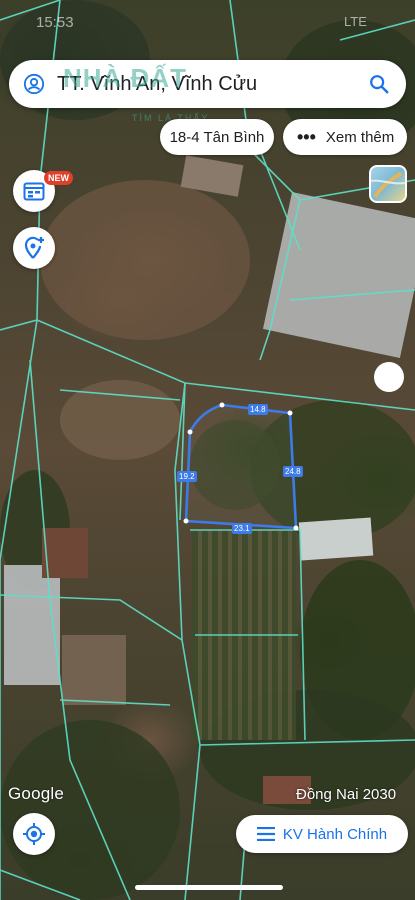 The image size is (415, 900). What do you see at coordinates (360, 137) in the screenshot?
I see `chip-more-label: Xem thêm` at bounding box center [360, 137].